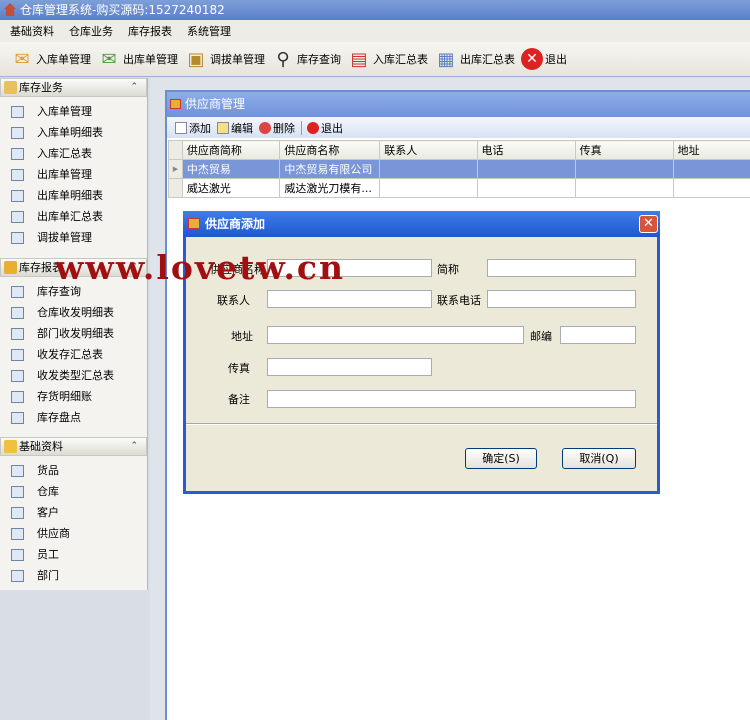 The height and width of the screenshot is (720, 750). I want to click on sidebar-item: 部门, so click(73, 576).